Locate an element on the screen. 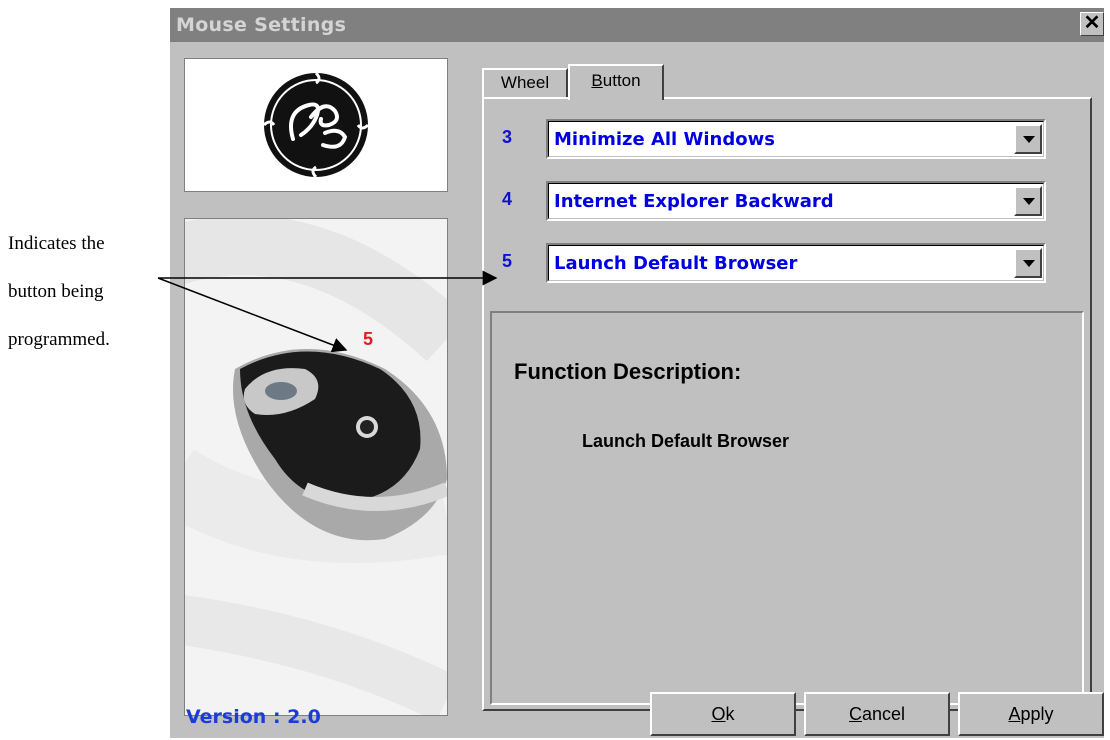 The height and width of the screenshot is (740, 1110). tab-button: Button is located at coordinates (616, 82).